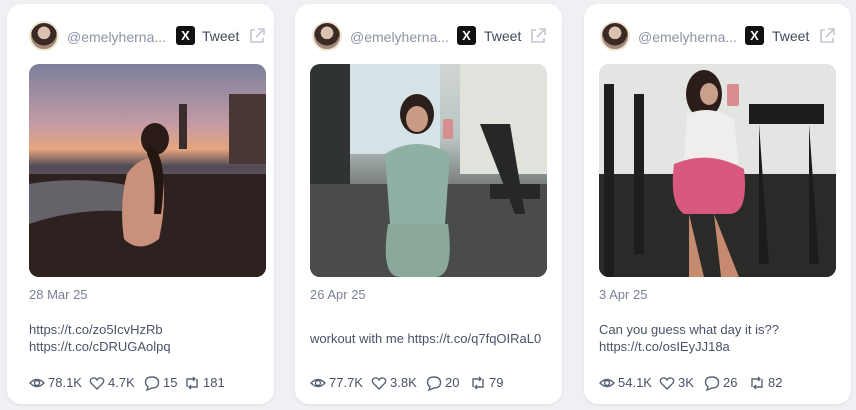  What do you see at coordinates (338, 294) in the screenshot?
I see `tweet-date: 26 Apr 25` at bounding box center [338, 294].